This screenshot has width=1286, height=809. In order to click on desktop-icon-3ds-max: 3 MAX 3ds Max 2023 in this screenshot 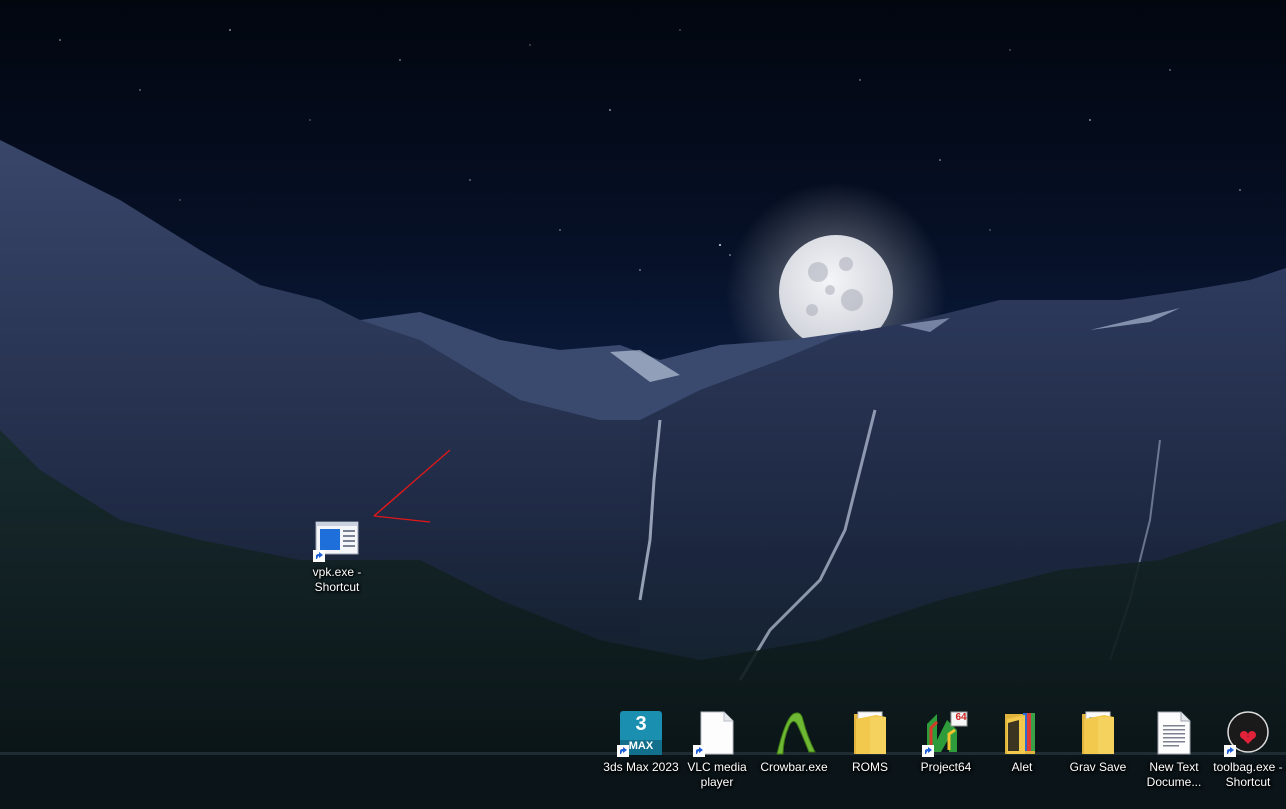, I will do `click(641, 742)`.